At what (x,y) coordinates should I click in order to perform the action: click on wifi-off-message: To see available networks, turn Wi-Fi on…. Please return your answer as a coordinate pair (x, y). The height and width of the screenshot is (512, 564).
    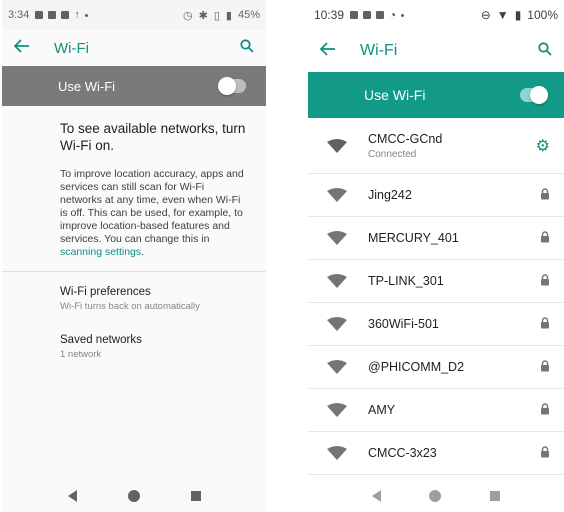
    Looking at the image, I should click on (134, 182).